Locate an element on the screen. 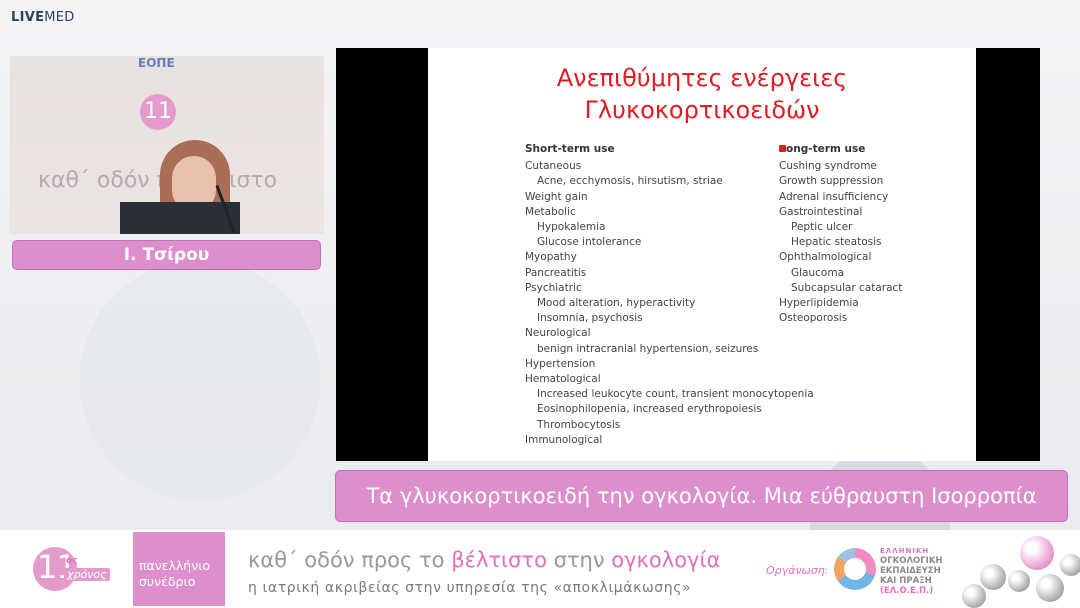 This screenshot has width=1080, height=608. short-term-item: Metabolic is located at coordinates (550, 211).